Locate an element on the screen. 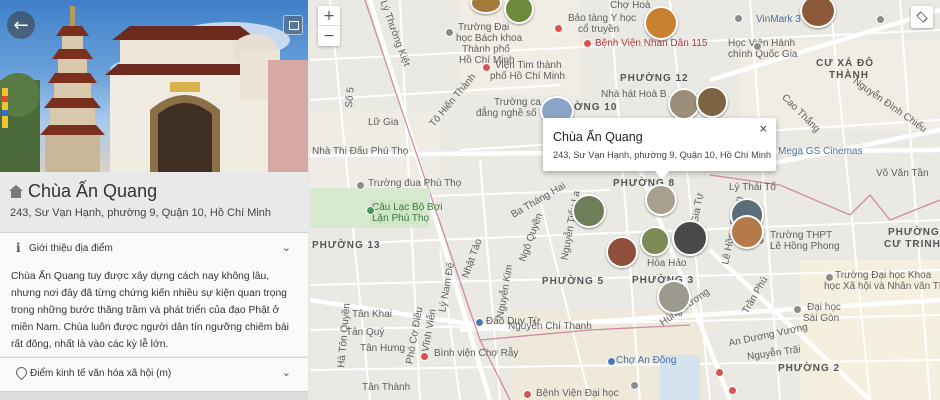  map-label: PHƯỜNG 5 is located at coordinates (573, 281).